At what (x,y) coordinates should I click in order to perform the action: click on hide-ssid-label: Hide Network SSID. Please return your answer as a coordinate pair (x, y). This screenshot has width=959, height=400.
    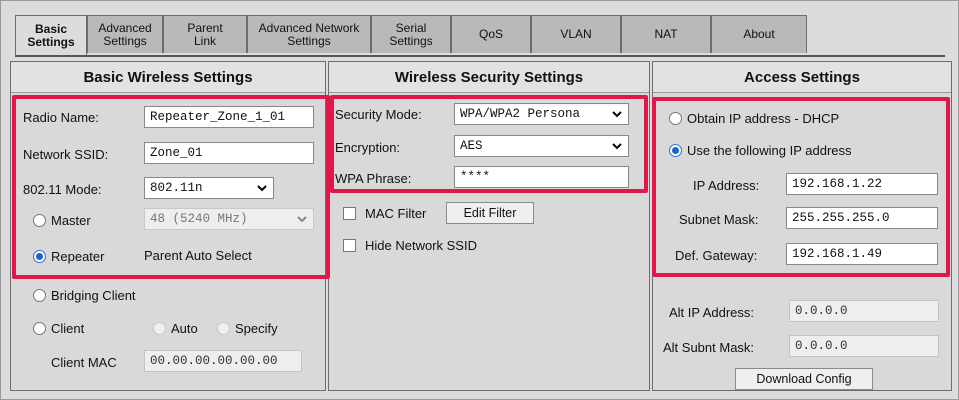
    Looking at the image, I should click on (421, 245).